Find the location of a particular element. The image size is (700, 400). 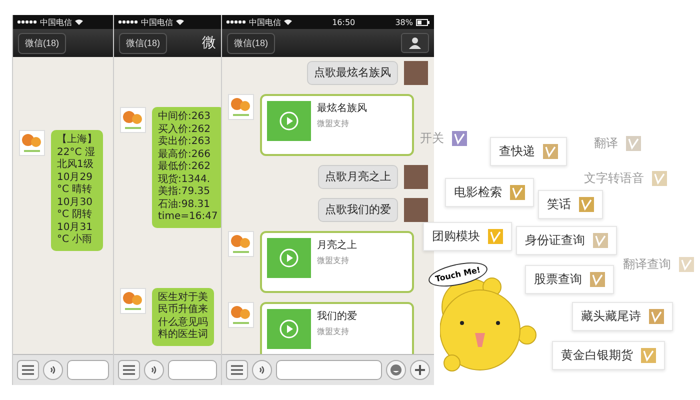

tag-label: 电影检索 is located at coordinates (478, 192).